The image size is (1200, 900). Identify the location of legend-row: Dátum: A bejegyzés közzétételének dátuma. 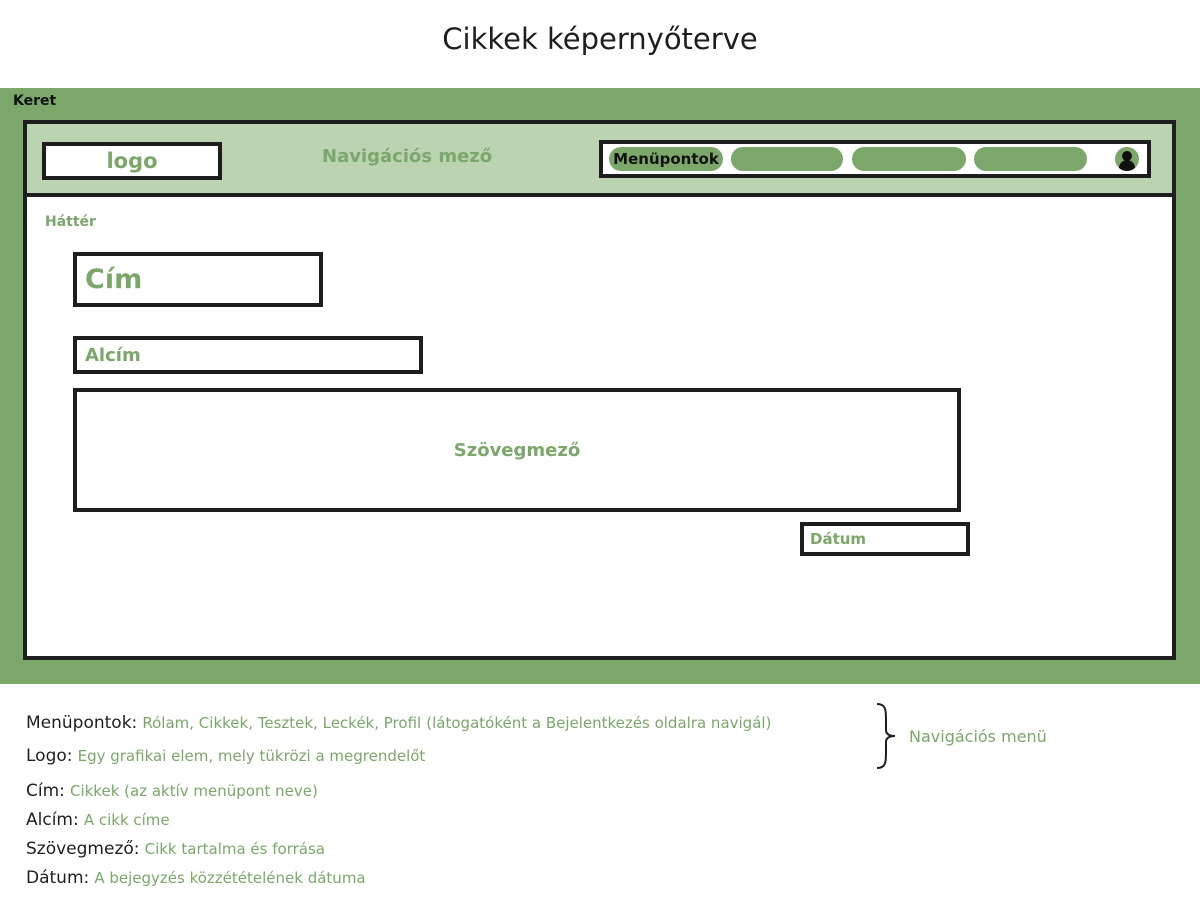
(196, 878).